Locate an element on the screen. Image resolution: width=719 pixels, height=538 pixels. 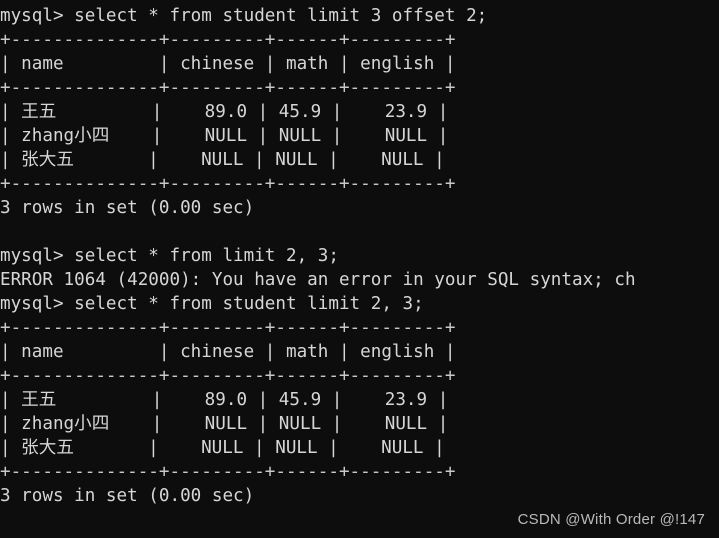
terminal-line-row-4: | 王五 | 89.0 | 45.9 | 23.9 | is located at coordinates (224, 400).